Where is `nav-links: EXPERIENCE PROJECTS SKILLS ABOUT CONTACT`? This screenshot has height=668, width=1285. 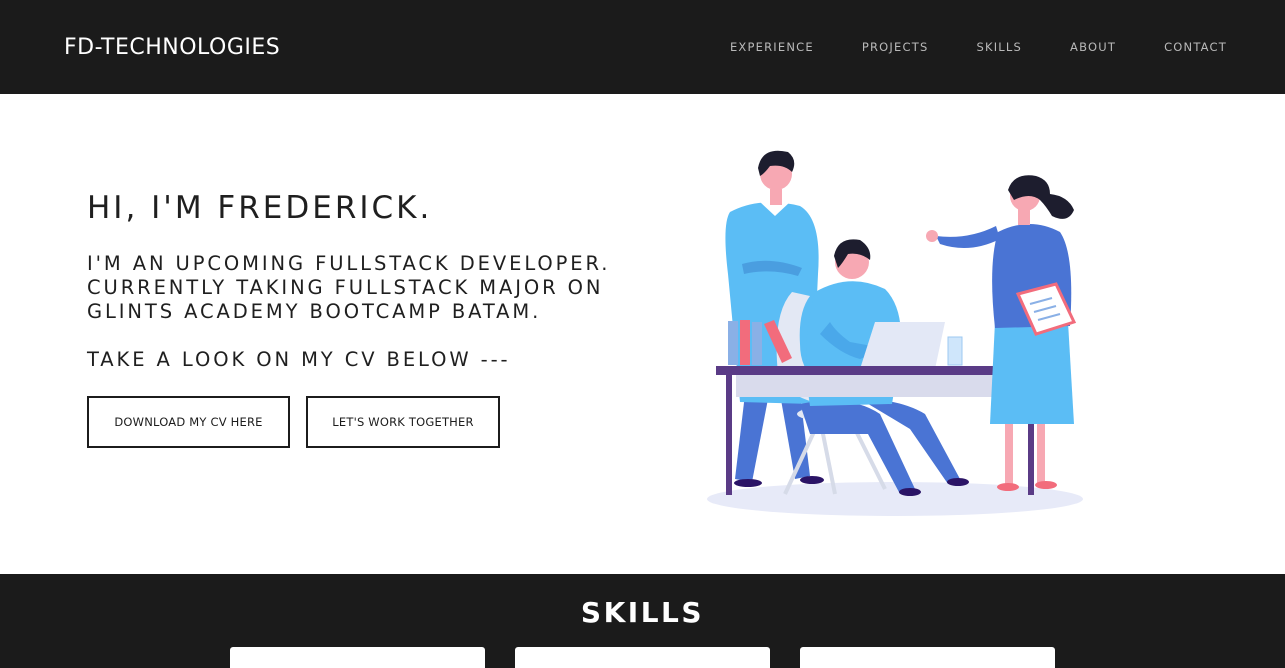 nav-links: EXPERIENCE PROJECTS SKILLS ABOUT CONTACT is located at coordinates (978, 47).